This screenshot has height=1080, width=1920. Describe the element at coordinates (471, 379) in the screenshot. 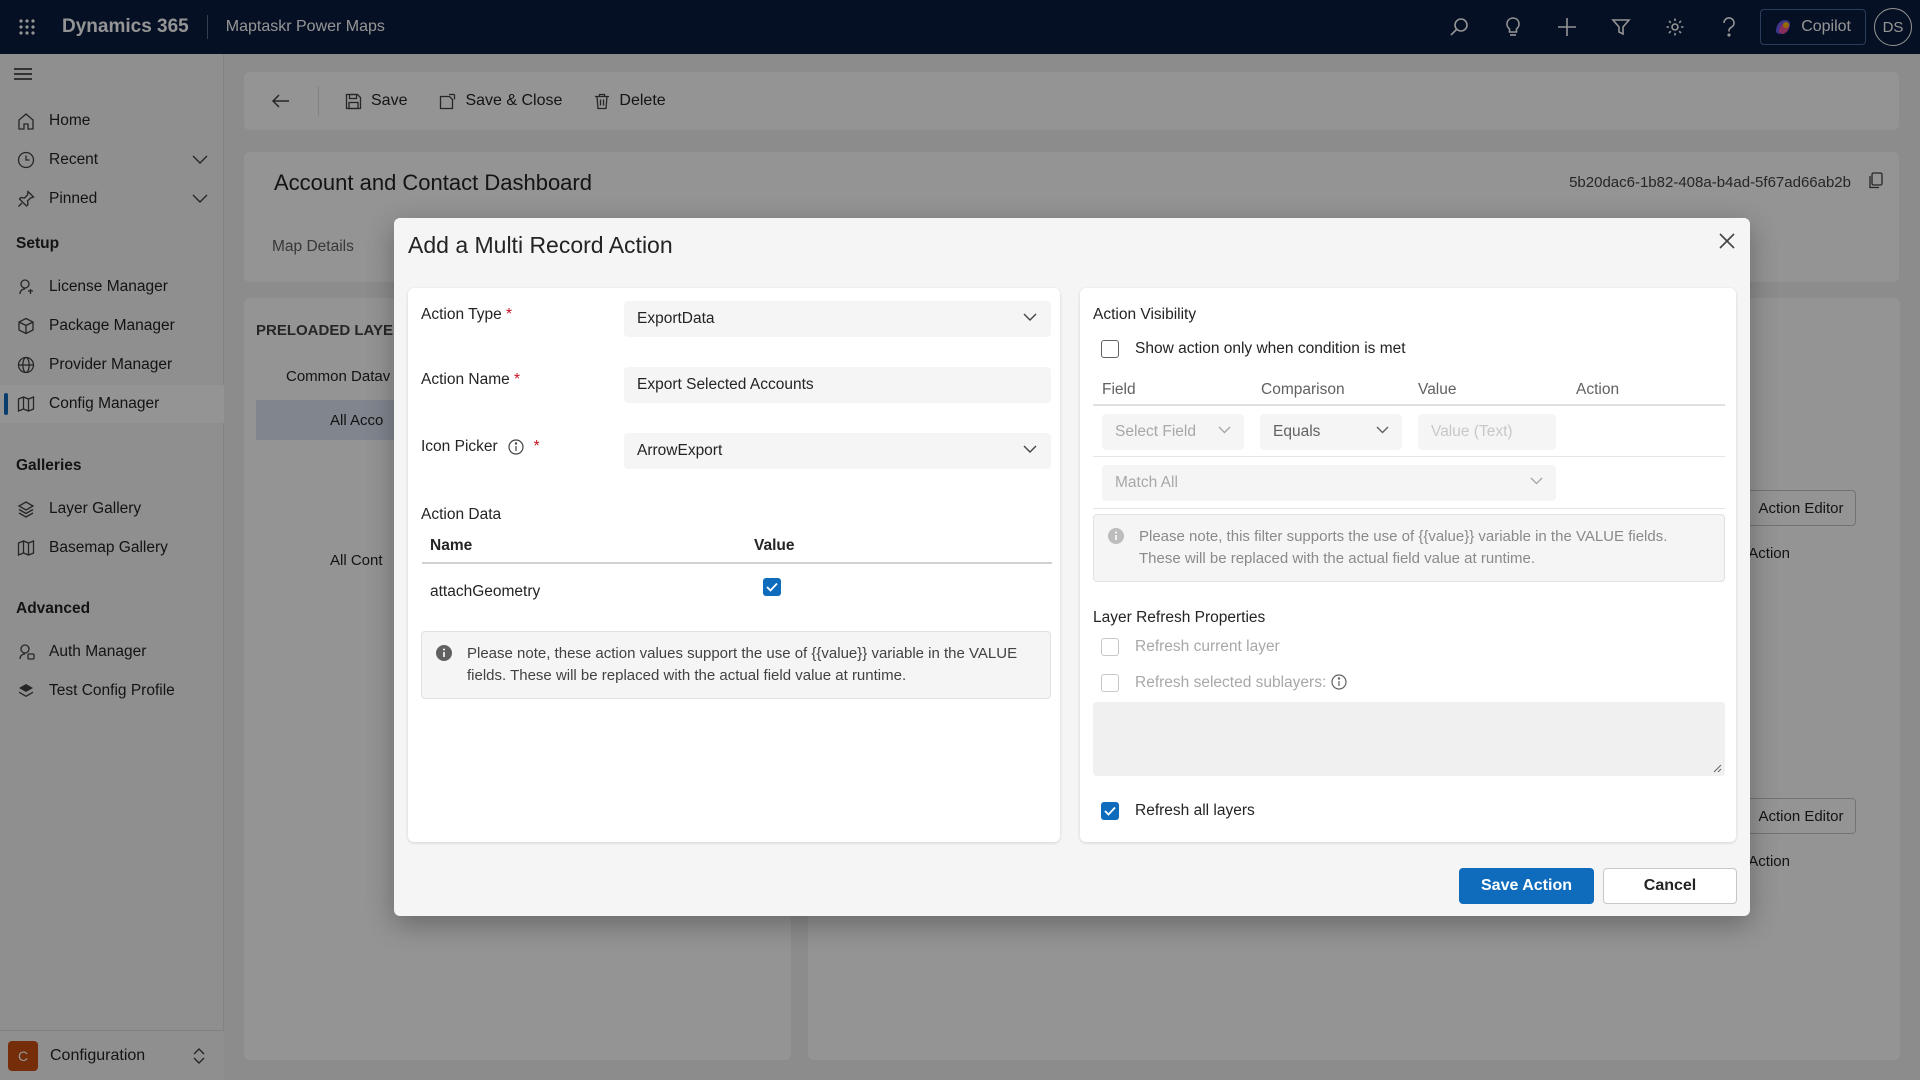

I see `action-name-label: Action Name *` at that location.